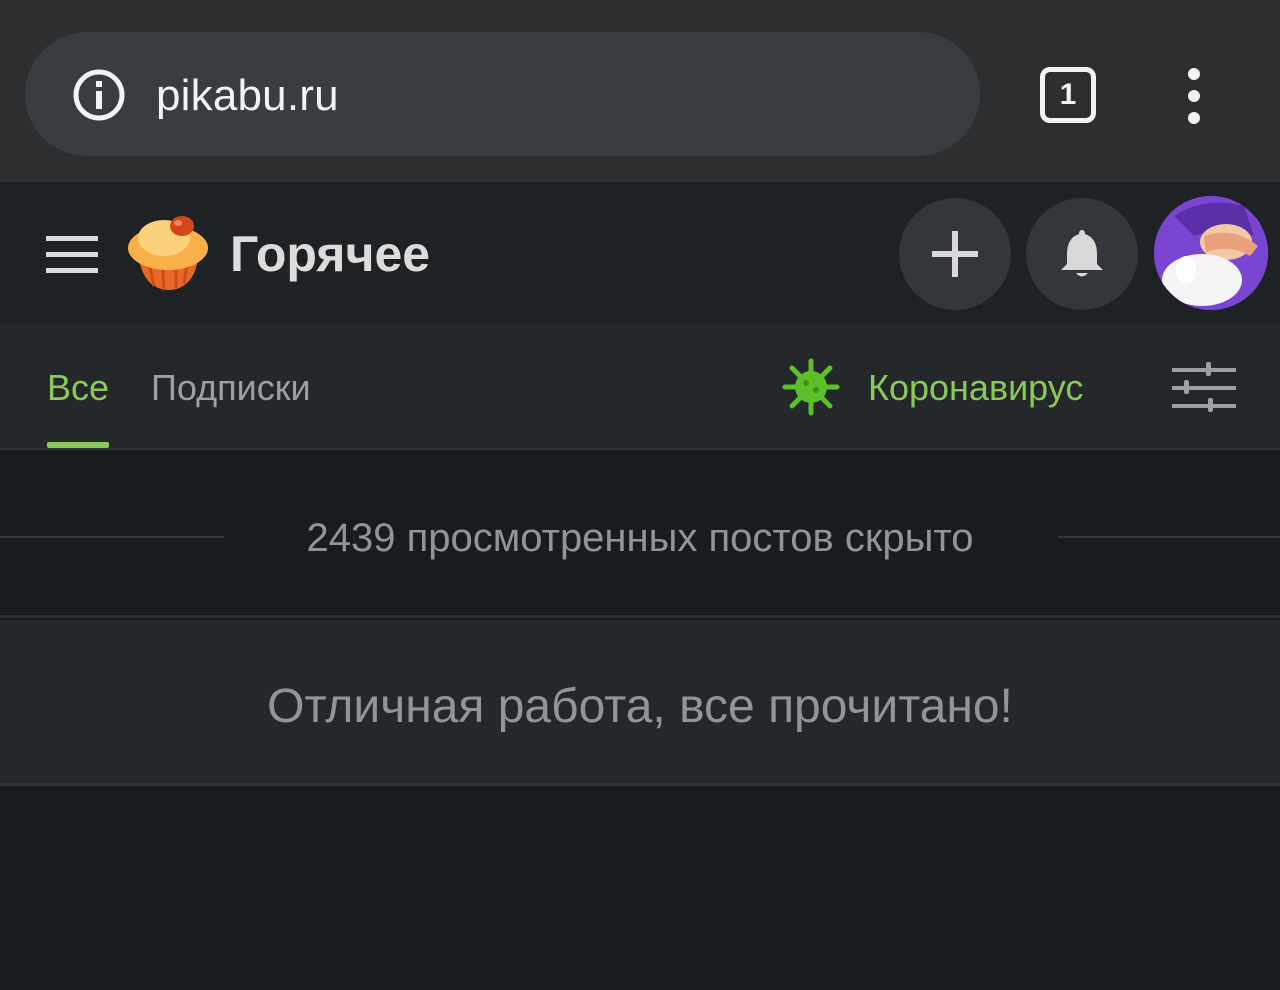 The height and width of the screenshot is (990, 1280). I want to click on hidden-posts-text: 2439 просмотренных постов скрыто, so click(640, 538).